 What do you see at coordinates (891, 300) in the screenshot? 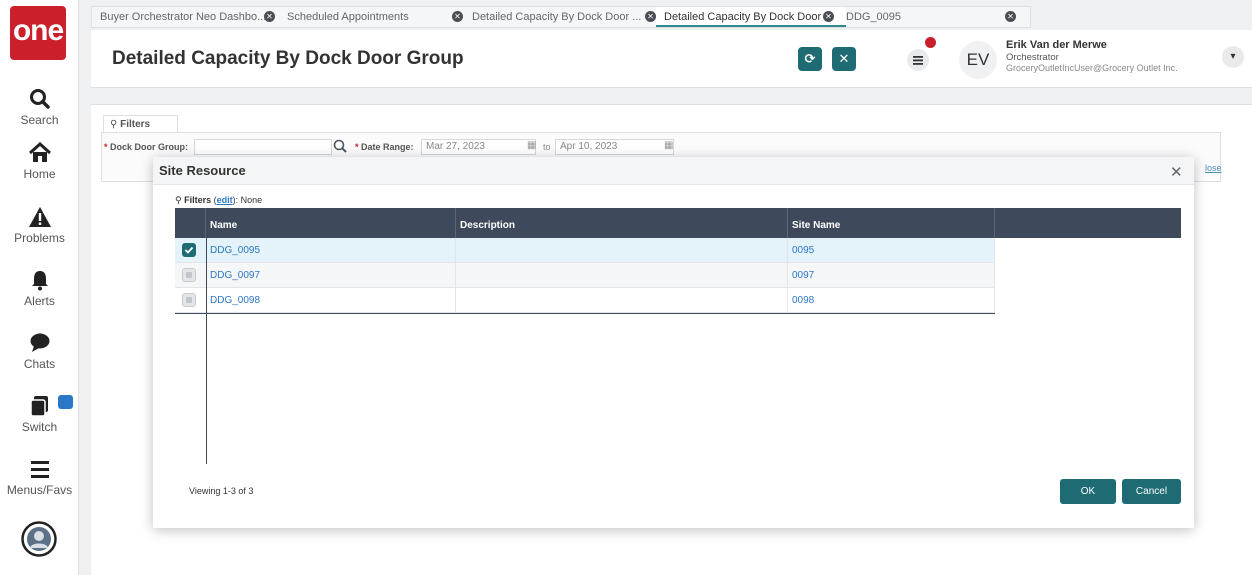
I see `cell-site-name: 0098` at bounding box center [891, 300].